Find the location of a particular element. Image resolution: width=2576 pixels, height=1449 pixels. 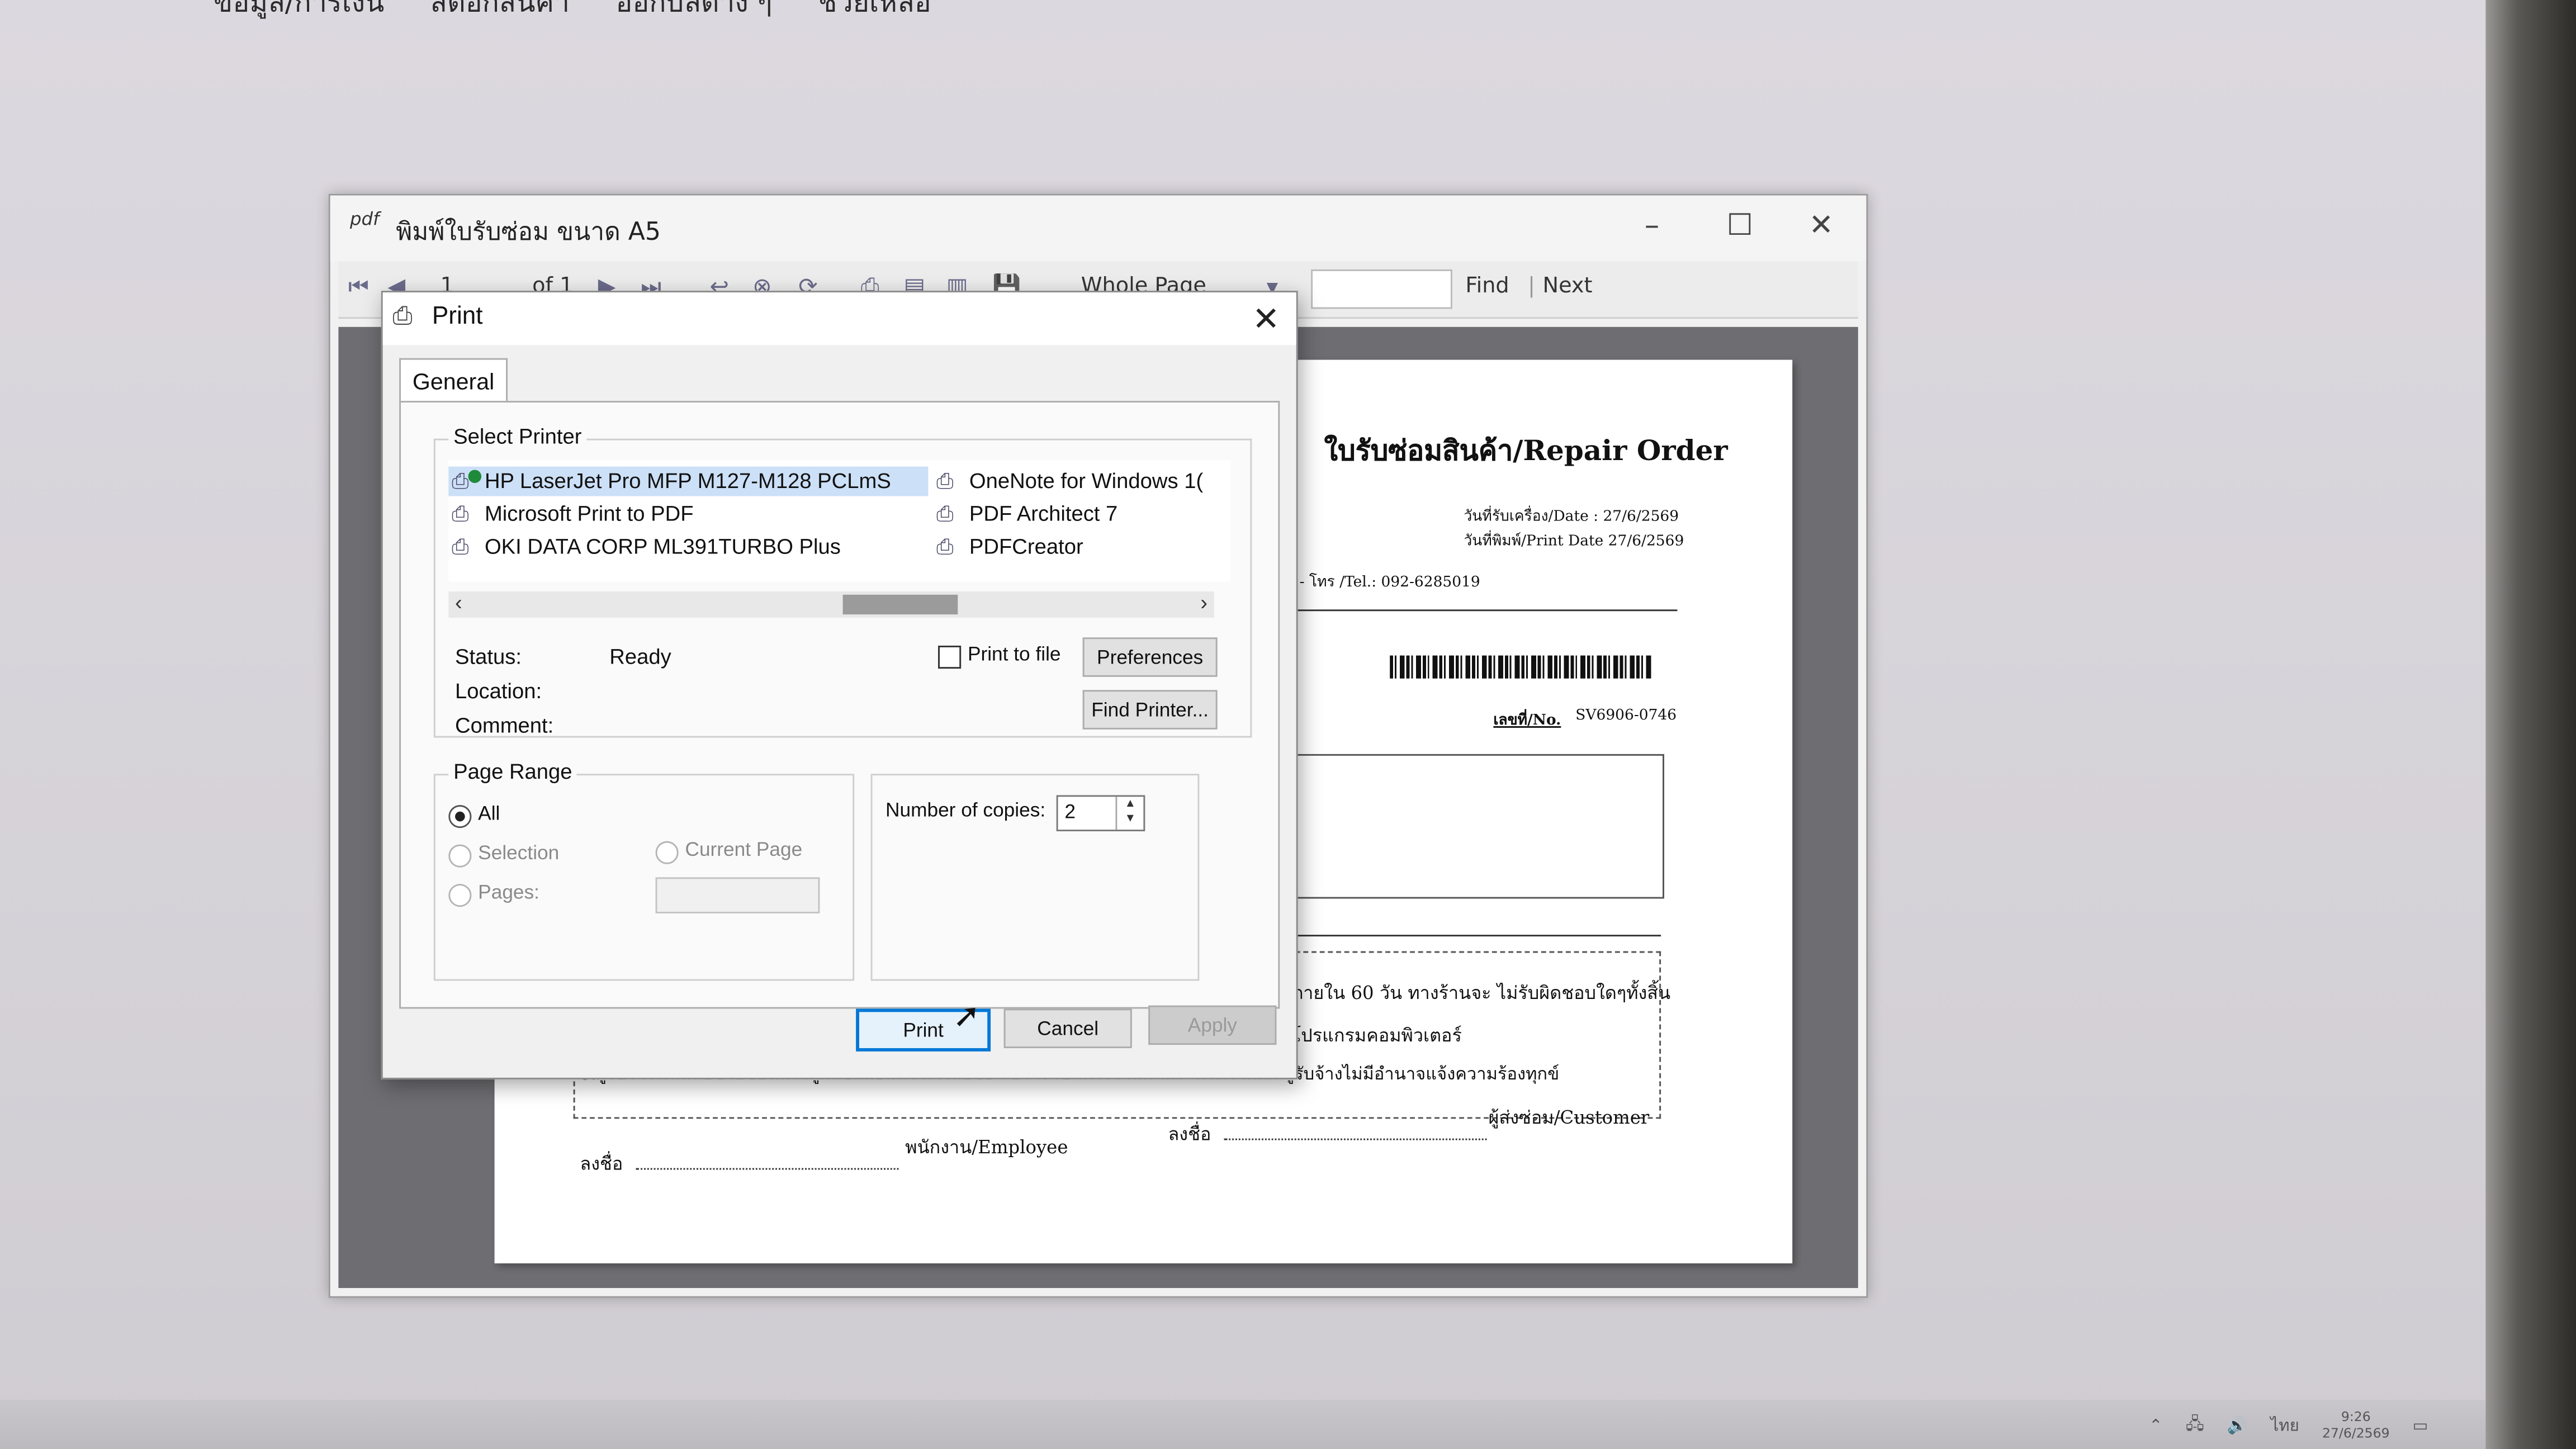

clock-date: 27/6/2569 is located at coordinates (2356, 1433).